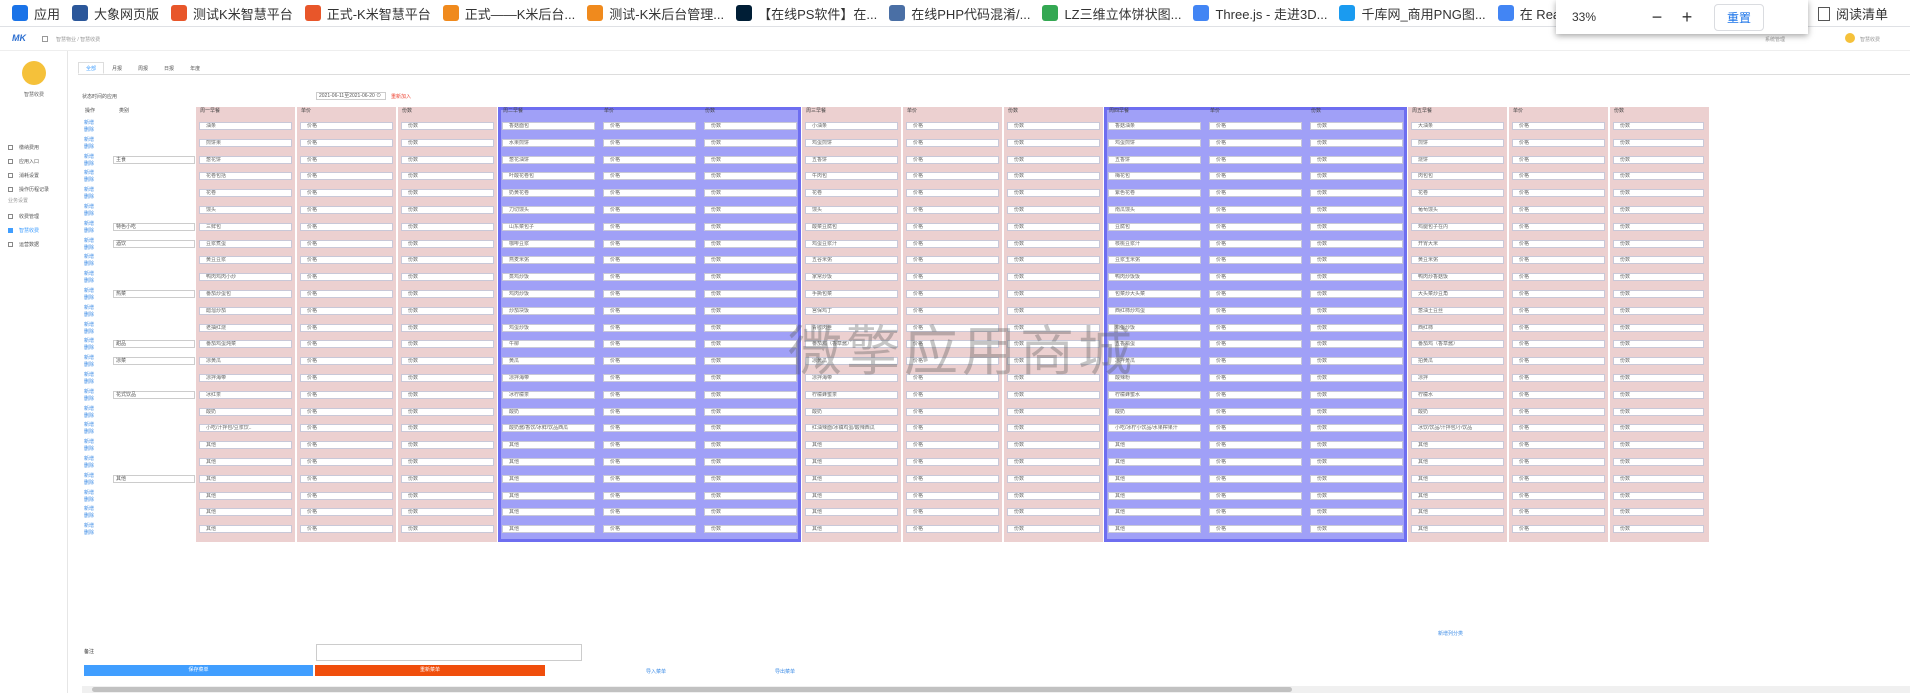 The height and width of the screenshot is (693, 1910). I want to click on dish-name-input: 牛柳, so click(548, 344).